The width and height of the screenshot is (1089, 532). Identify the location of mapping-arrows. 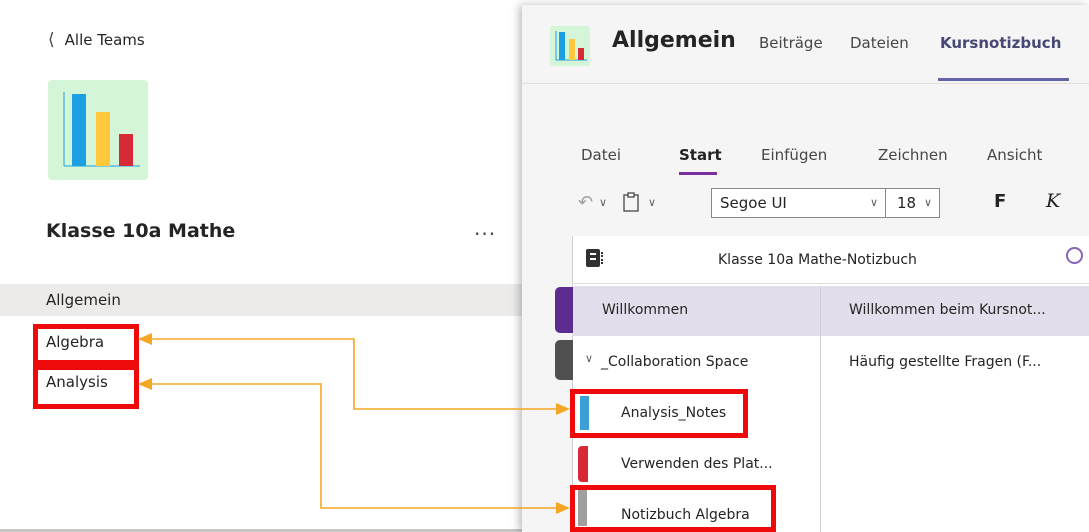
(354, 423).